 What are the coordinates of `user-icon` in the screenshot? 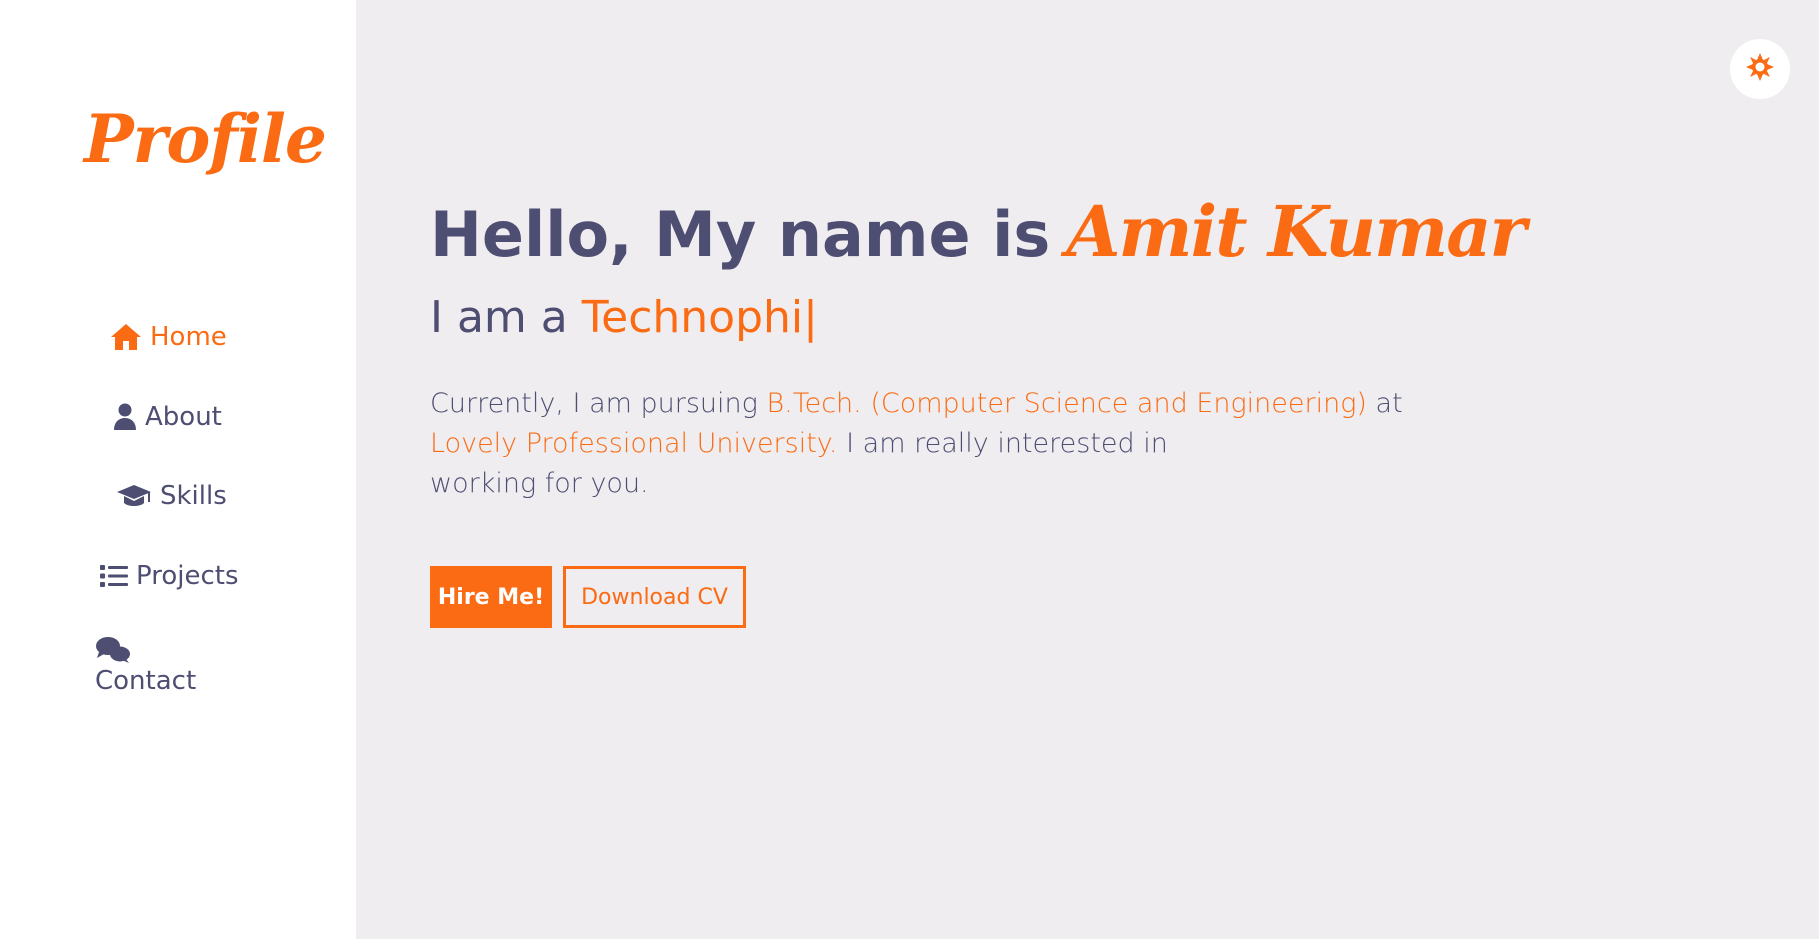 It's located at (125, 417).